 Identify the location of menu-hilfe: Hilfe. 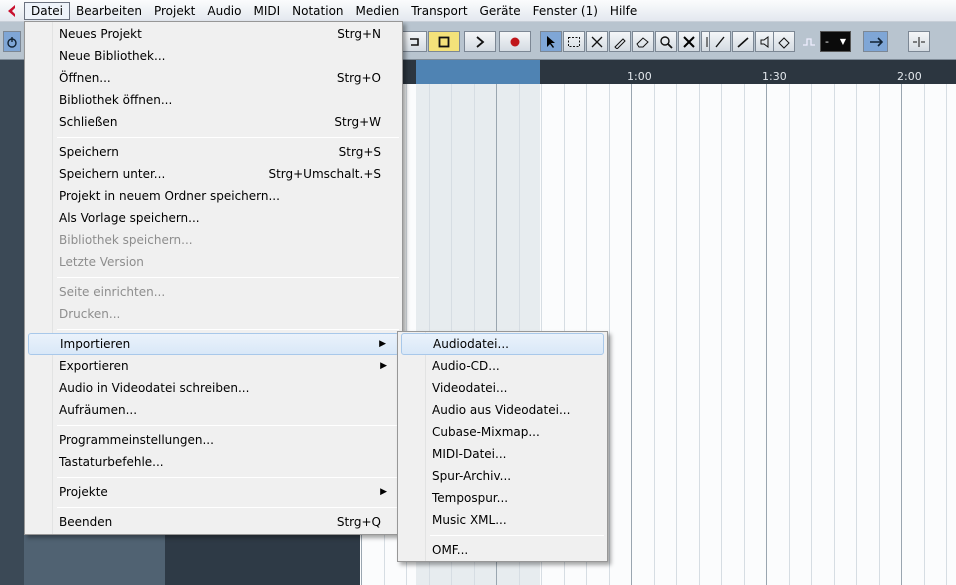
(623, 11).